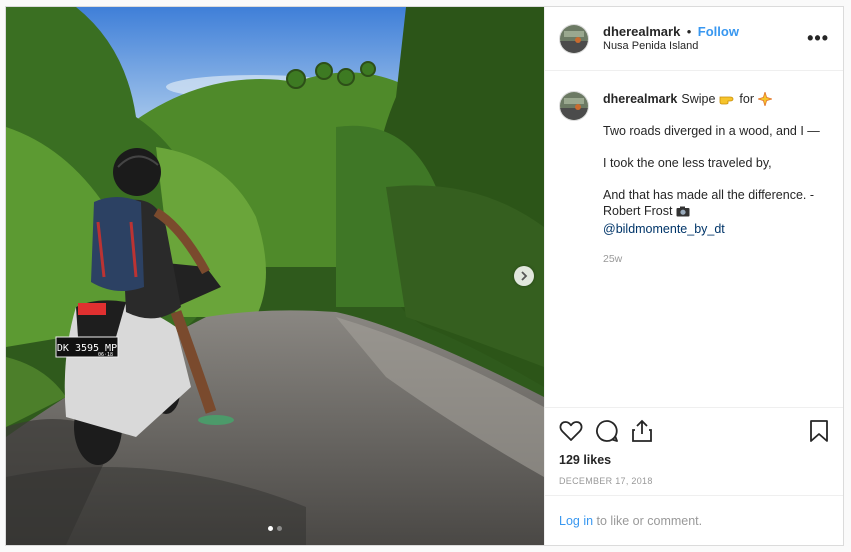 The height and width of the screenshot is (552, 851). I want to click on next-photo-button, so click(524, 276).